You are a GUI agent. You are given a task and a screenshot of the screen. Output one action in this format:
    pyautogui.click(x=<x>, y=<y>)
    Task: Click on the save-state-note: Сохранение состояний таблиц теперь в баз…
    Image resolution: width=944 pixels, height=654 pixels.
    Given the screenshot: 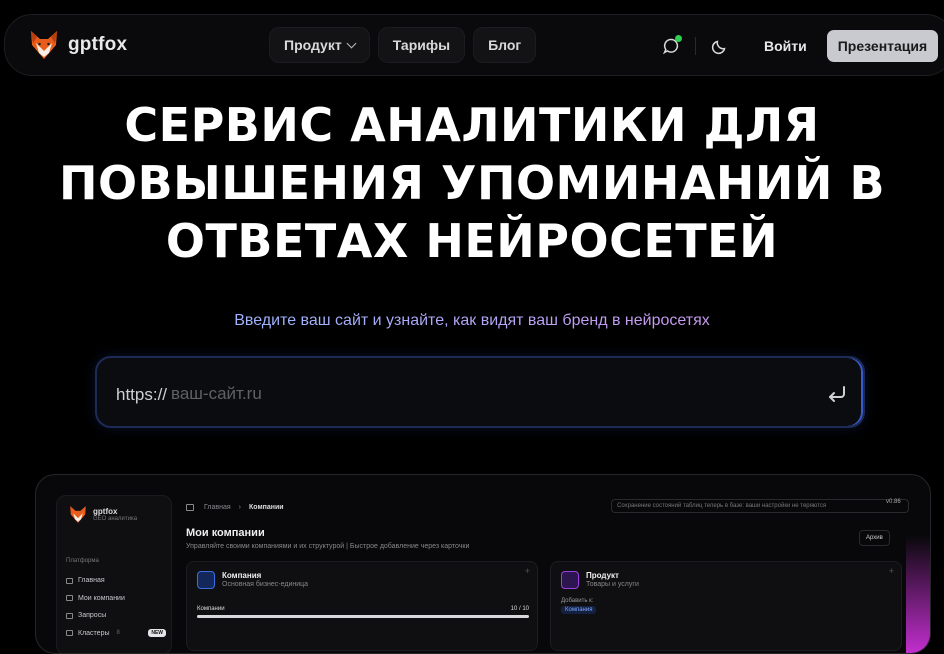 What is the action you would take?
    pyautogui.click(x=760, y=506)
    